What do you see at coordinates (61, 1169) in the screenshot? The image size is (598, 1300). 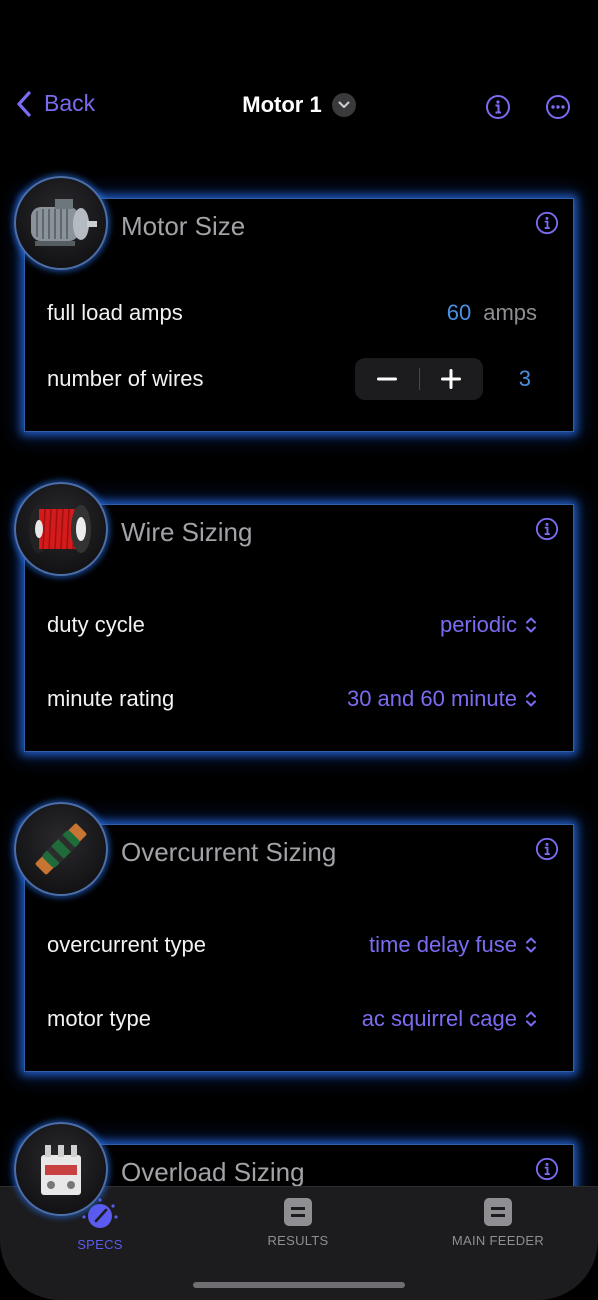 I see `overload-relay-image` at bounding box center [61, 1169].